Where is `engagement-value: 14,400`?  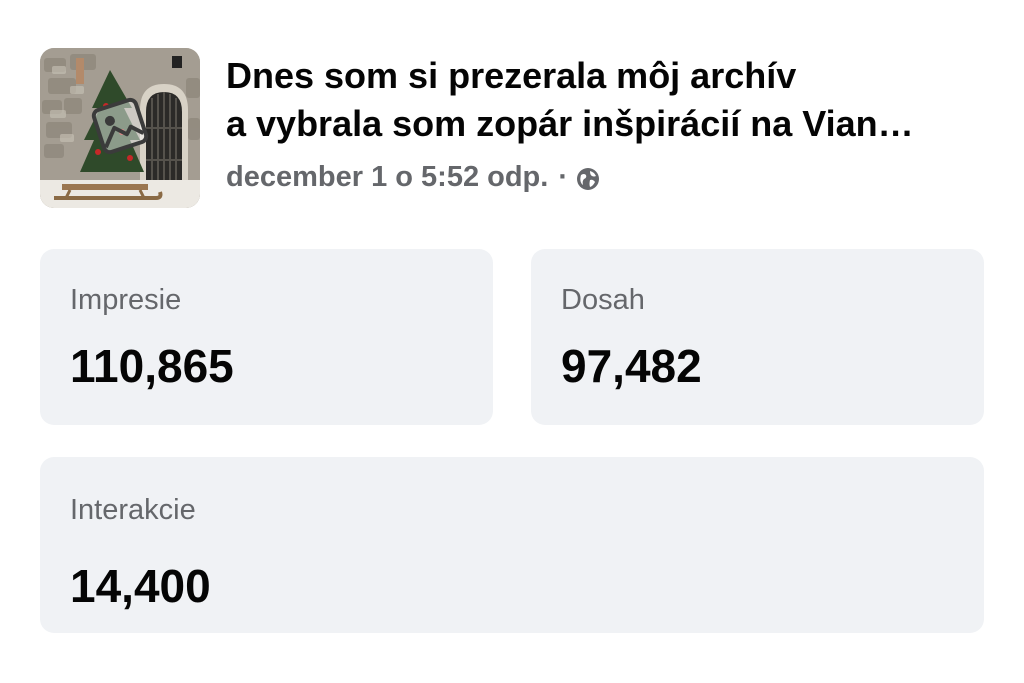 engagement-value: 14,400 is located at coordinates (140, 586).